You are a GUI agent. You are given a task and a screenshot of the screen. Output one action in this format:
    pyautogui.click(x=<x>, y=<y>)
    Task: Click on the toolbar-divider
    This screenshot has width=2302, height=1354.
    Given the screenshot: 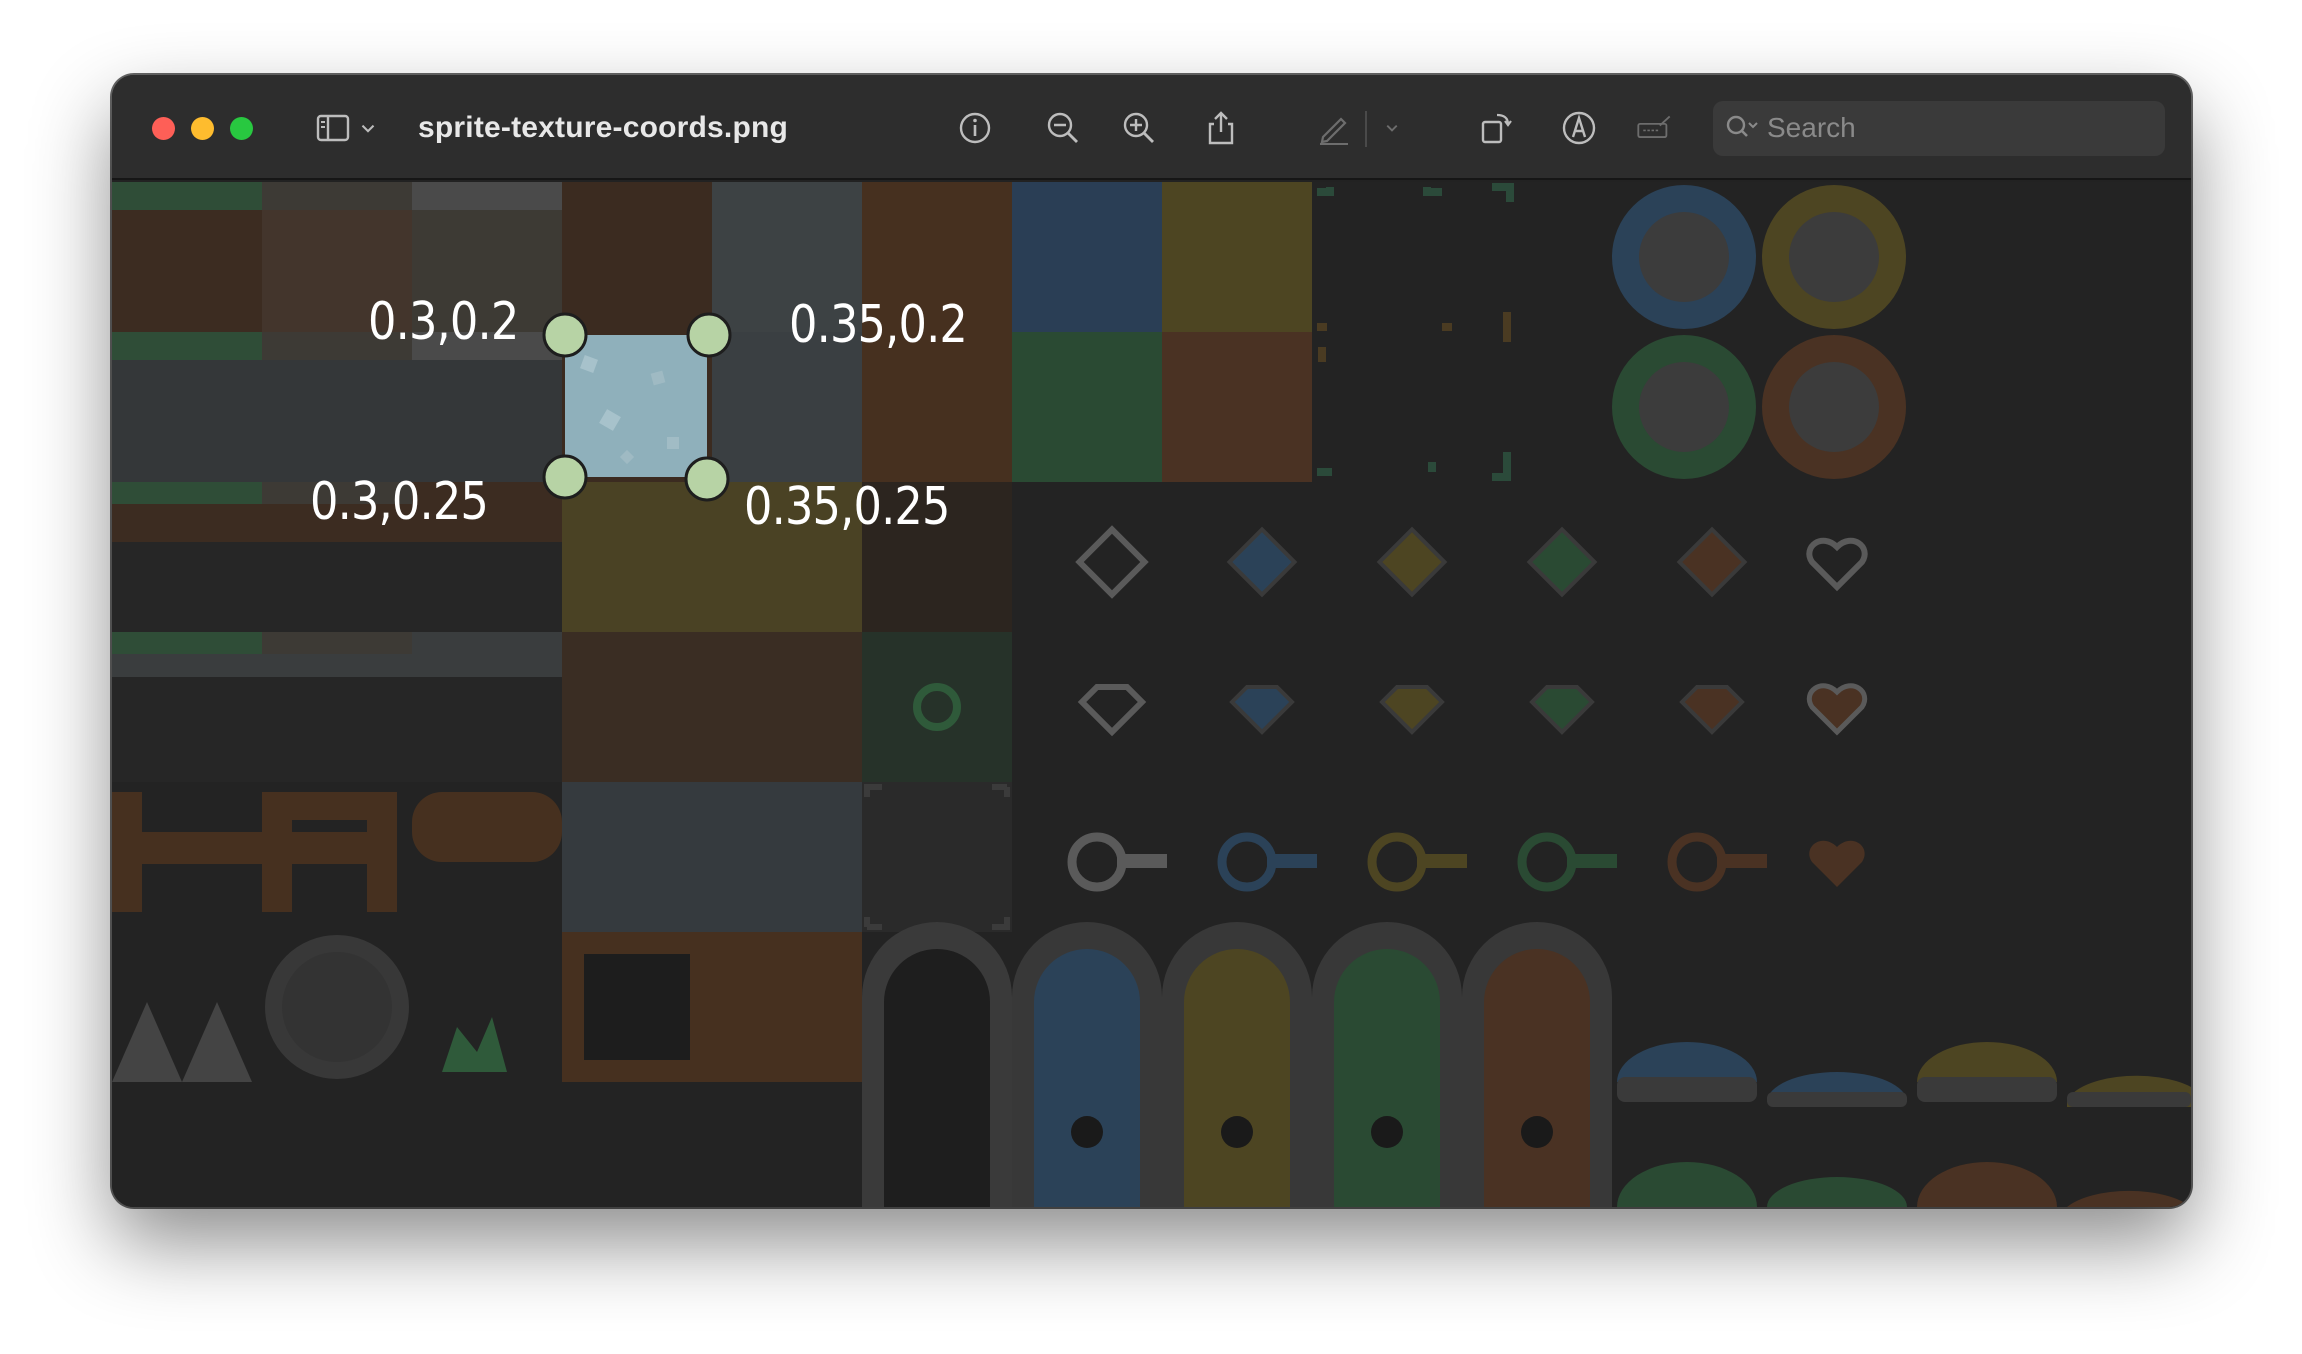 What is the action you would take?
    pyautogui.click(x=1366, y=129)
    